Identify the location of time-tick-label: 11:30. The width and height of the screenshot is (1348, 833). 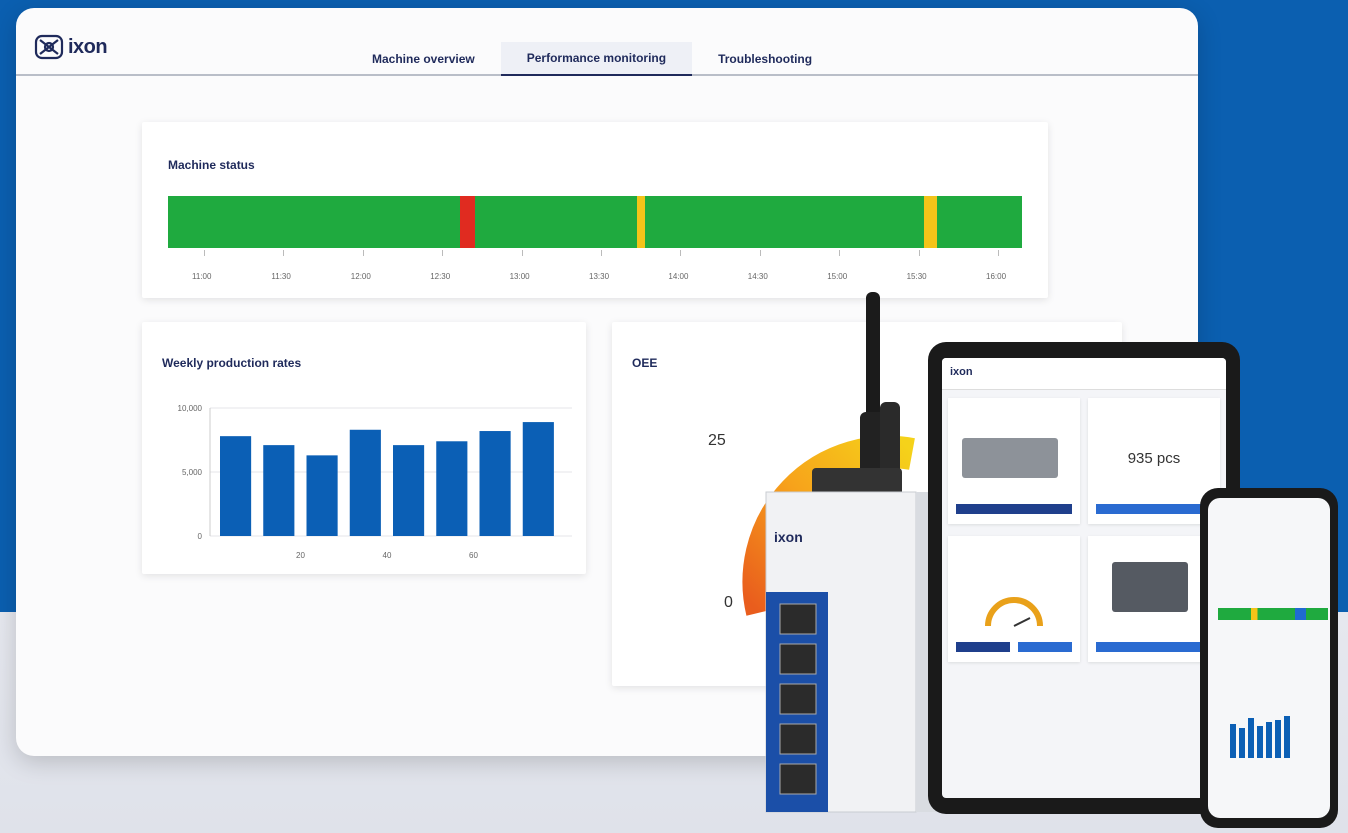
(281, 276).